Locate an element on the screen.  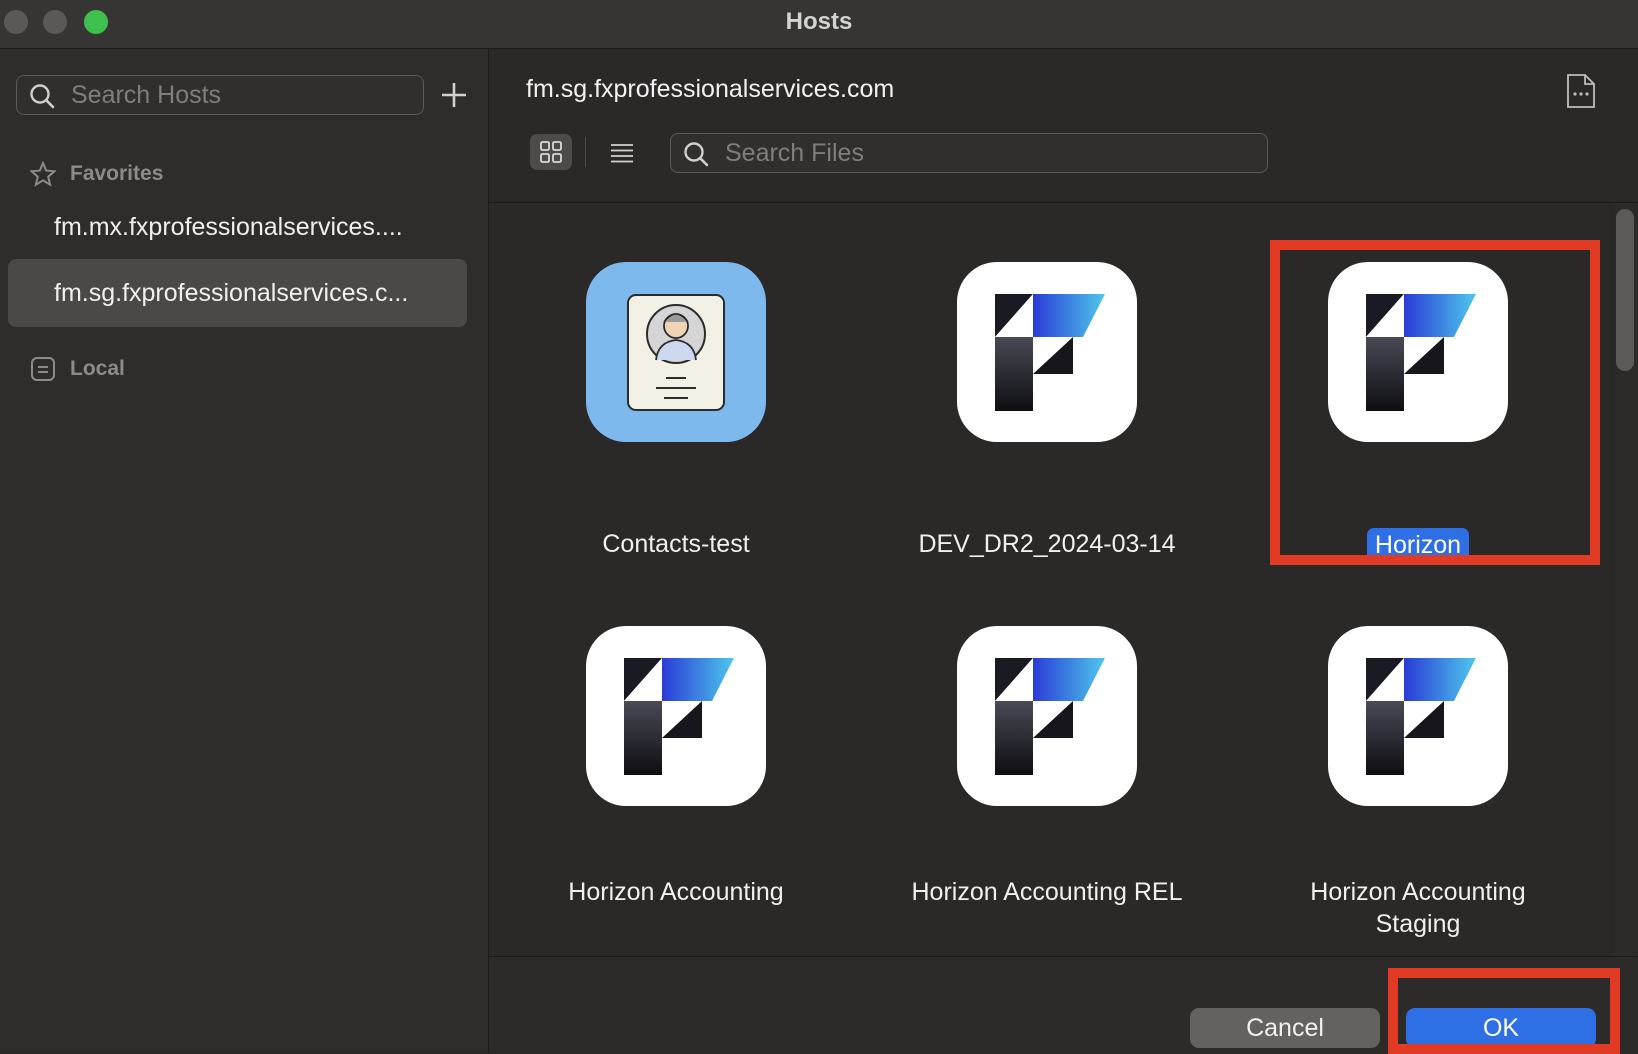
dialog-footer: Cancel OK is located at coordinates (1063, 1005).